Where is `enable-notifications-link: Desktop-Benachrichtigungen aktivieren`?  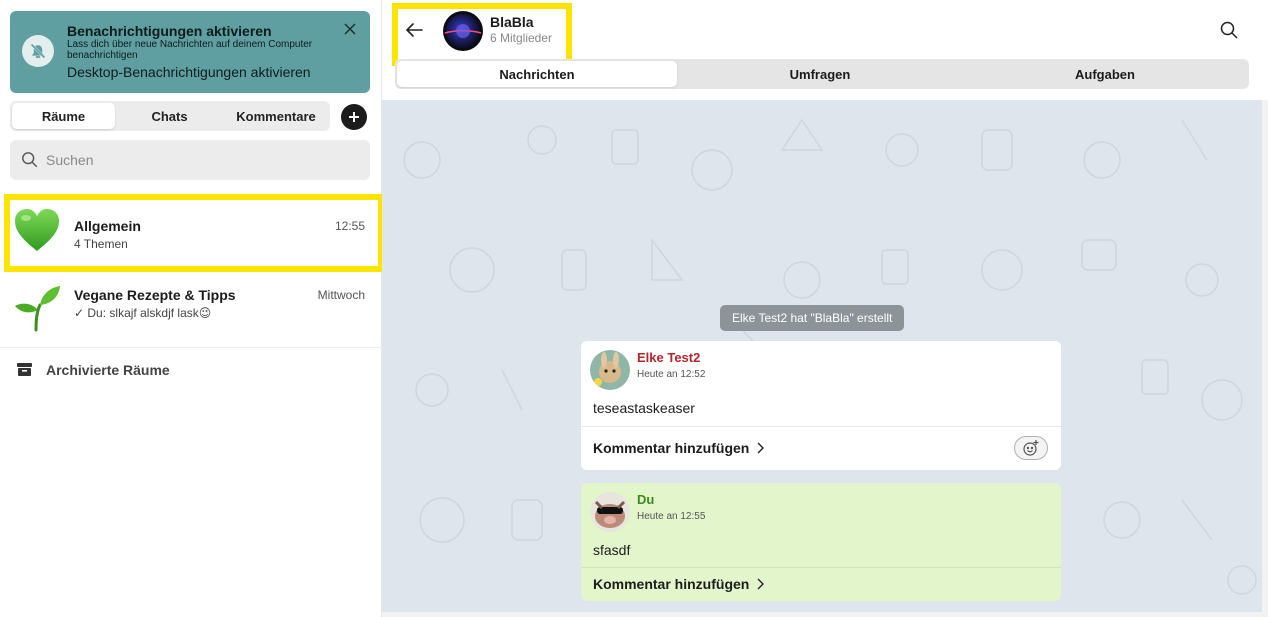 enable-notifications-link: Desktop-Benachrichtigungen aktivieren is located at coordinates (189, 72).